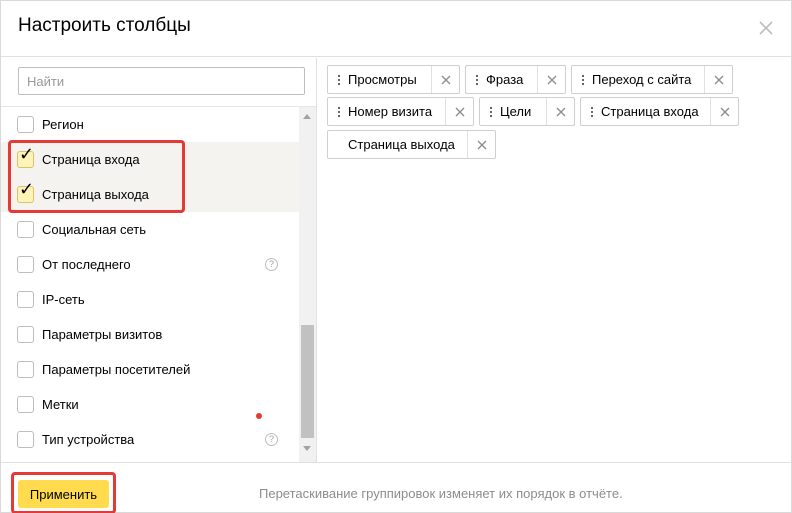 The height and width of the screenshot is (513, 792). Describe the element at coordinates (63, 124) in the screenshot. I see `list-item-label: Регион` at that location.